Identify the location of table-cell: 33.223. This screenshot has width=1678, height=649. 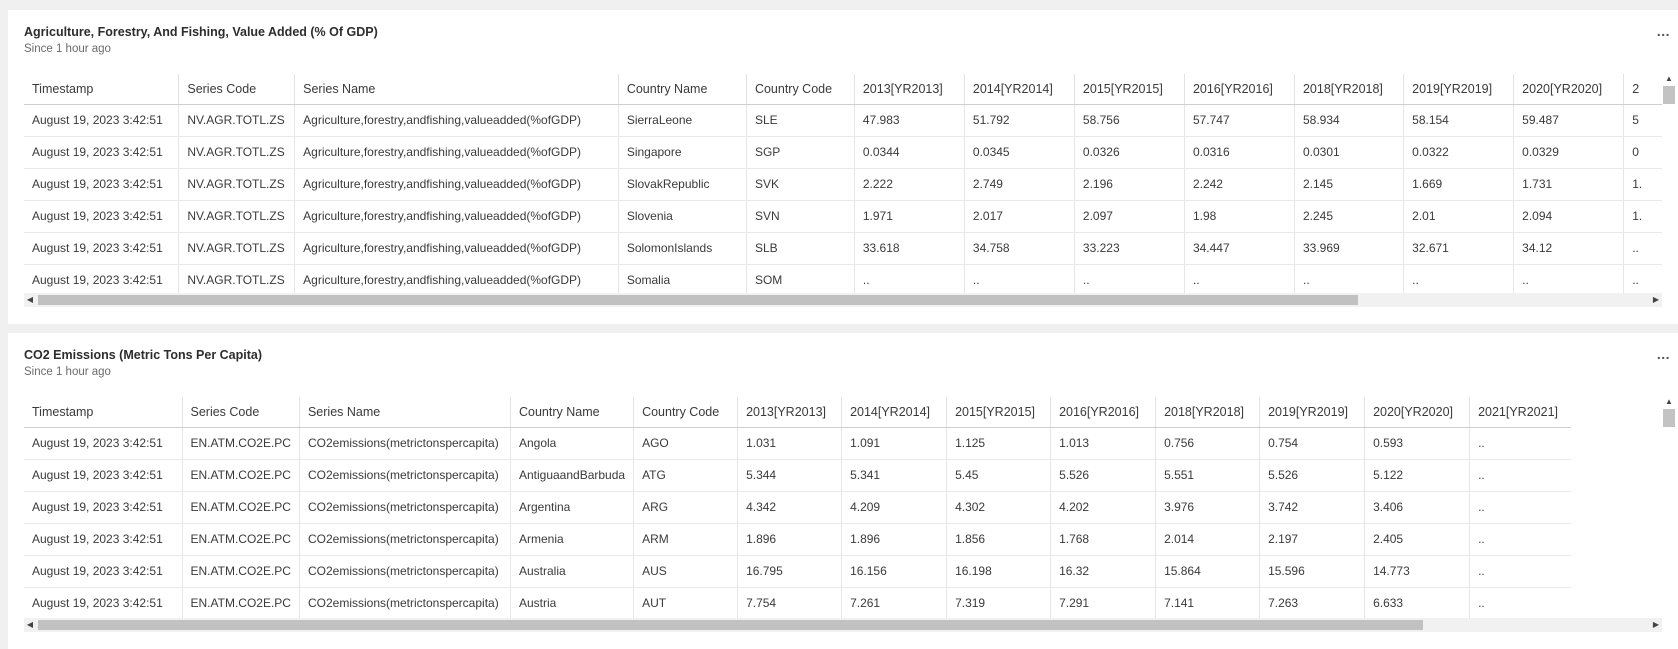
(1129, 248).